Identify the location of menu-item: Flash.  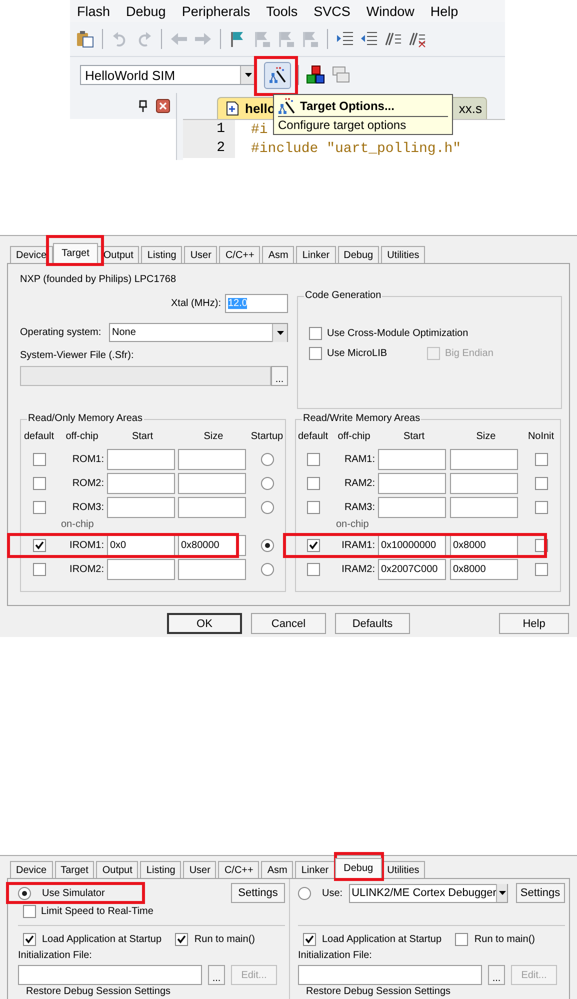
(93, 11).